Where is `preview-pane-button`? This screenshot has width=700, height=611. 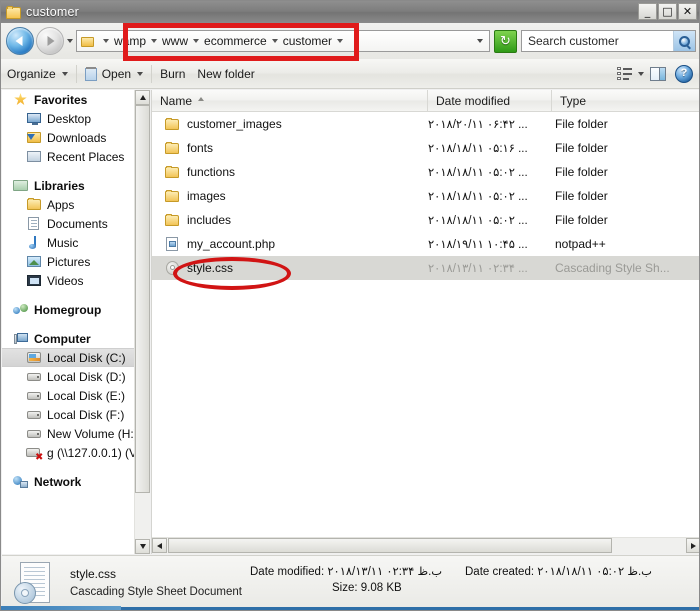
preview-pane-button is located at coordinates (658, 73).